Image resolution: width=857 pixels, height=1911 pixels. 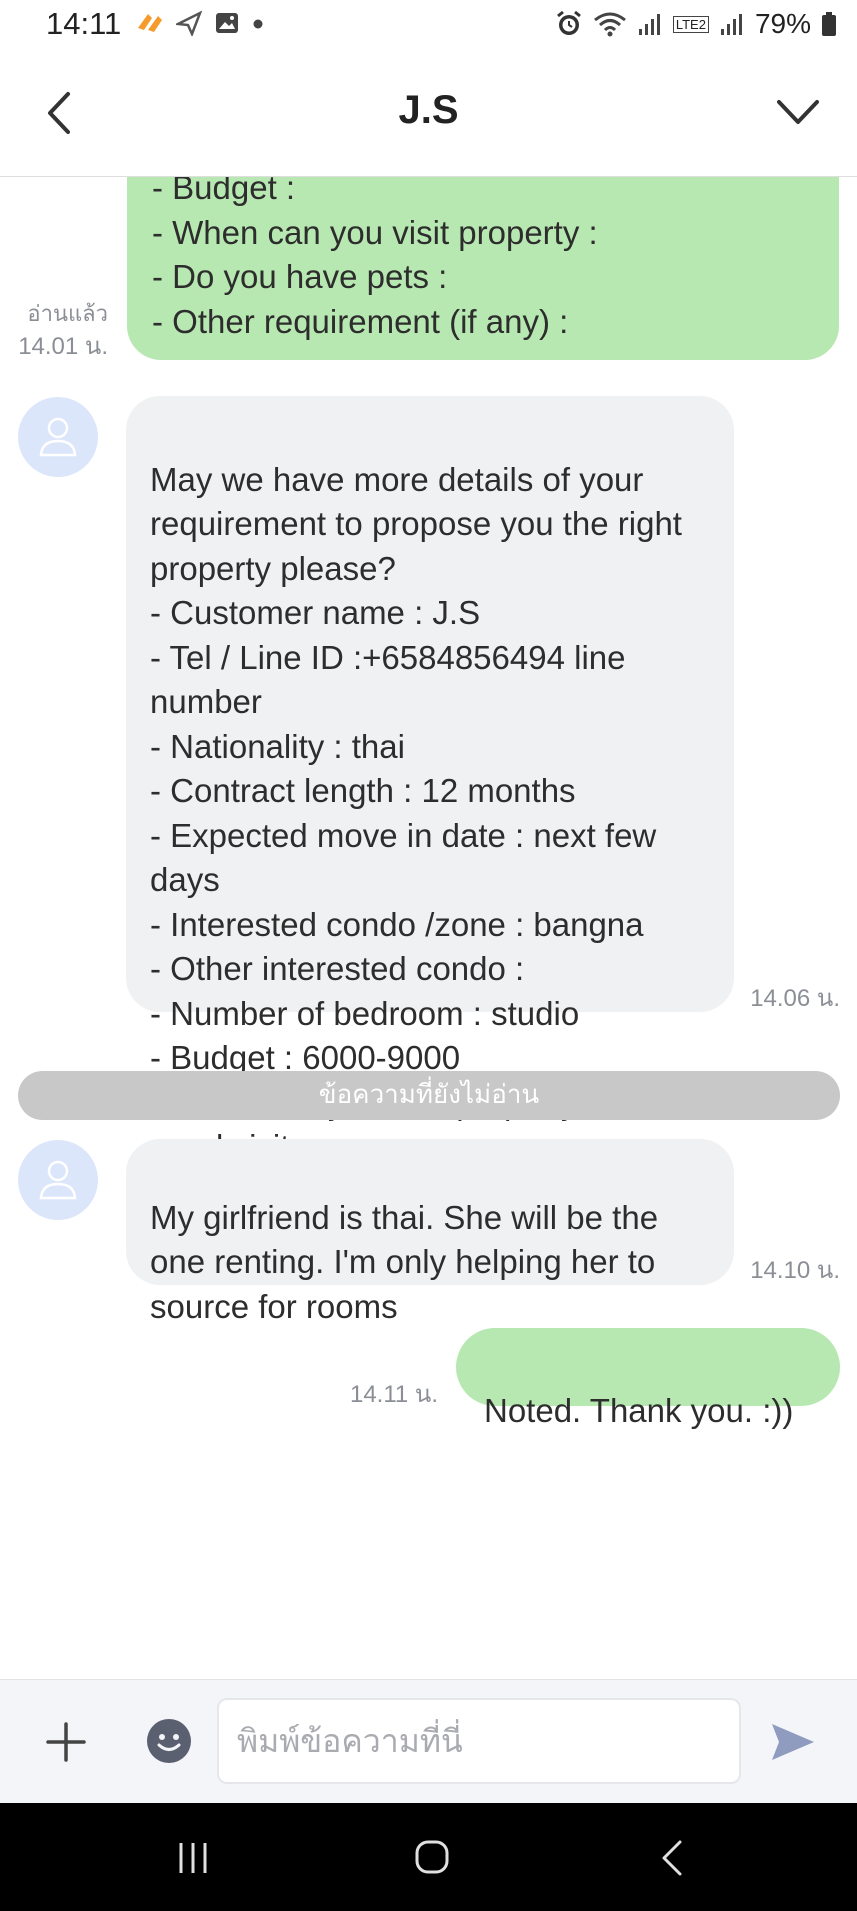 I want to click on app-notification-icon, so click(x=150, y=23).